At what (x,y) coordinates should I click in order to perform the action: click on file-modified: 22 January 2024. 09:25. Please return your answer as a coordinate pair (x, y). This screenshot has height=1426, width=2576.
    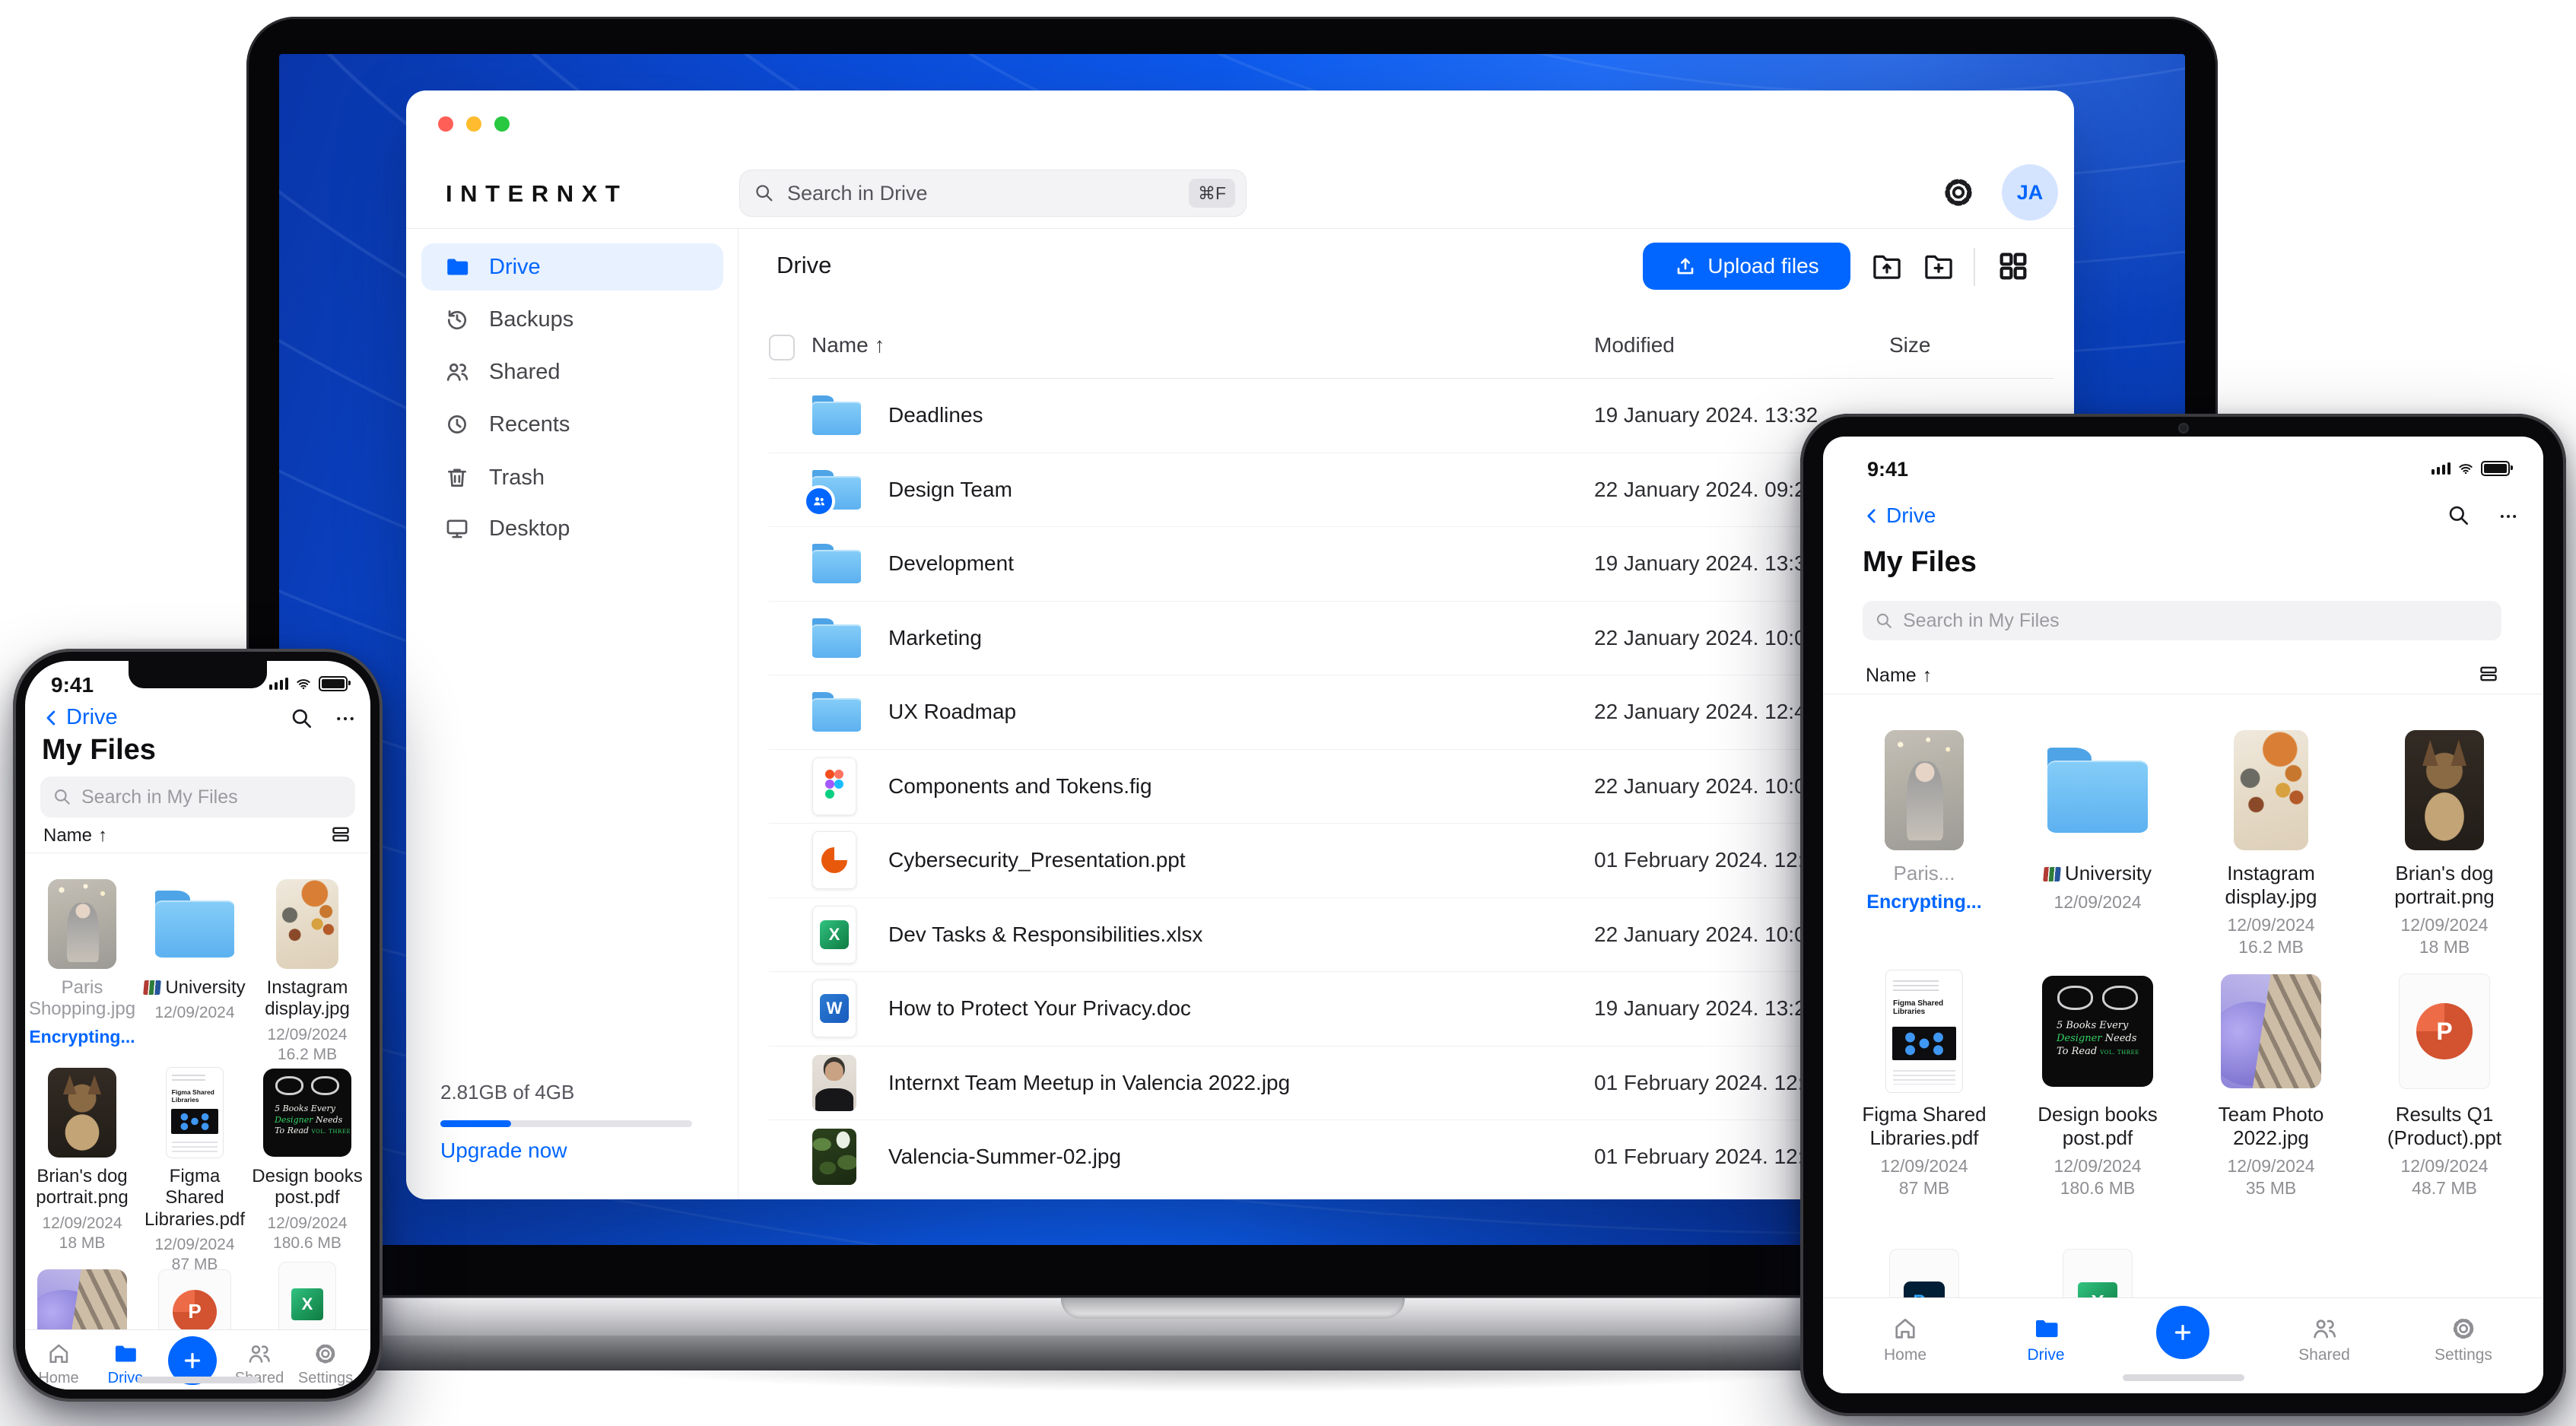
    Looking at the image, I should click on (1706, 489).